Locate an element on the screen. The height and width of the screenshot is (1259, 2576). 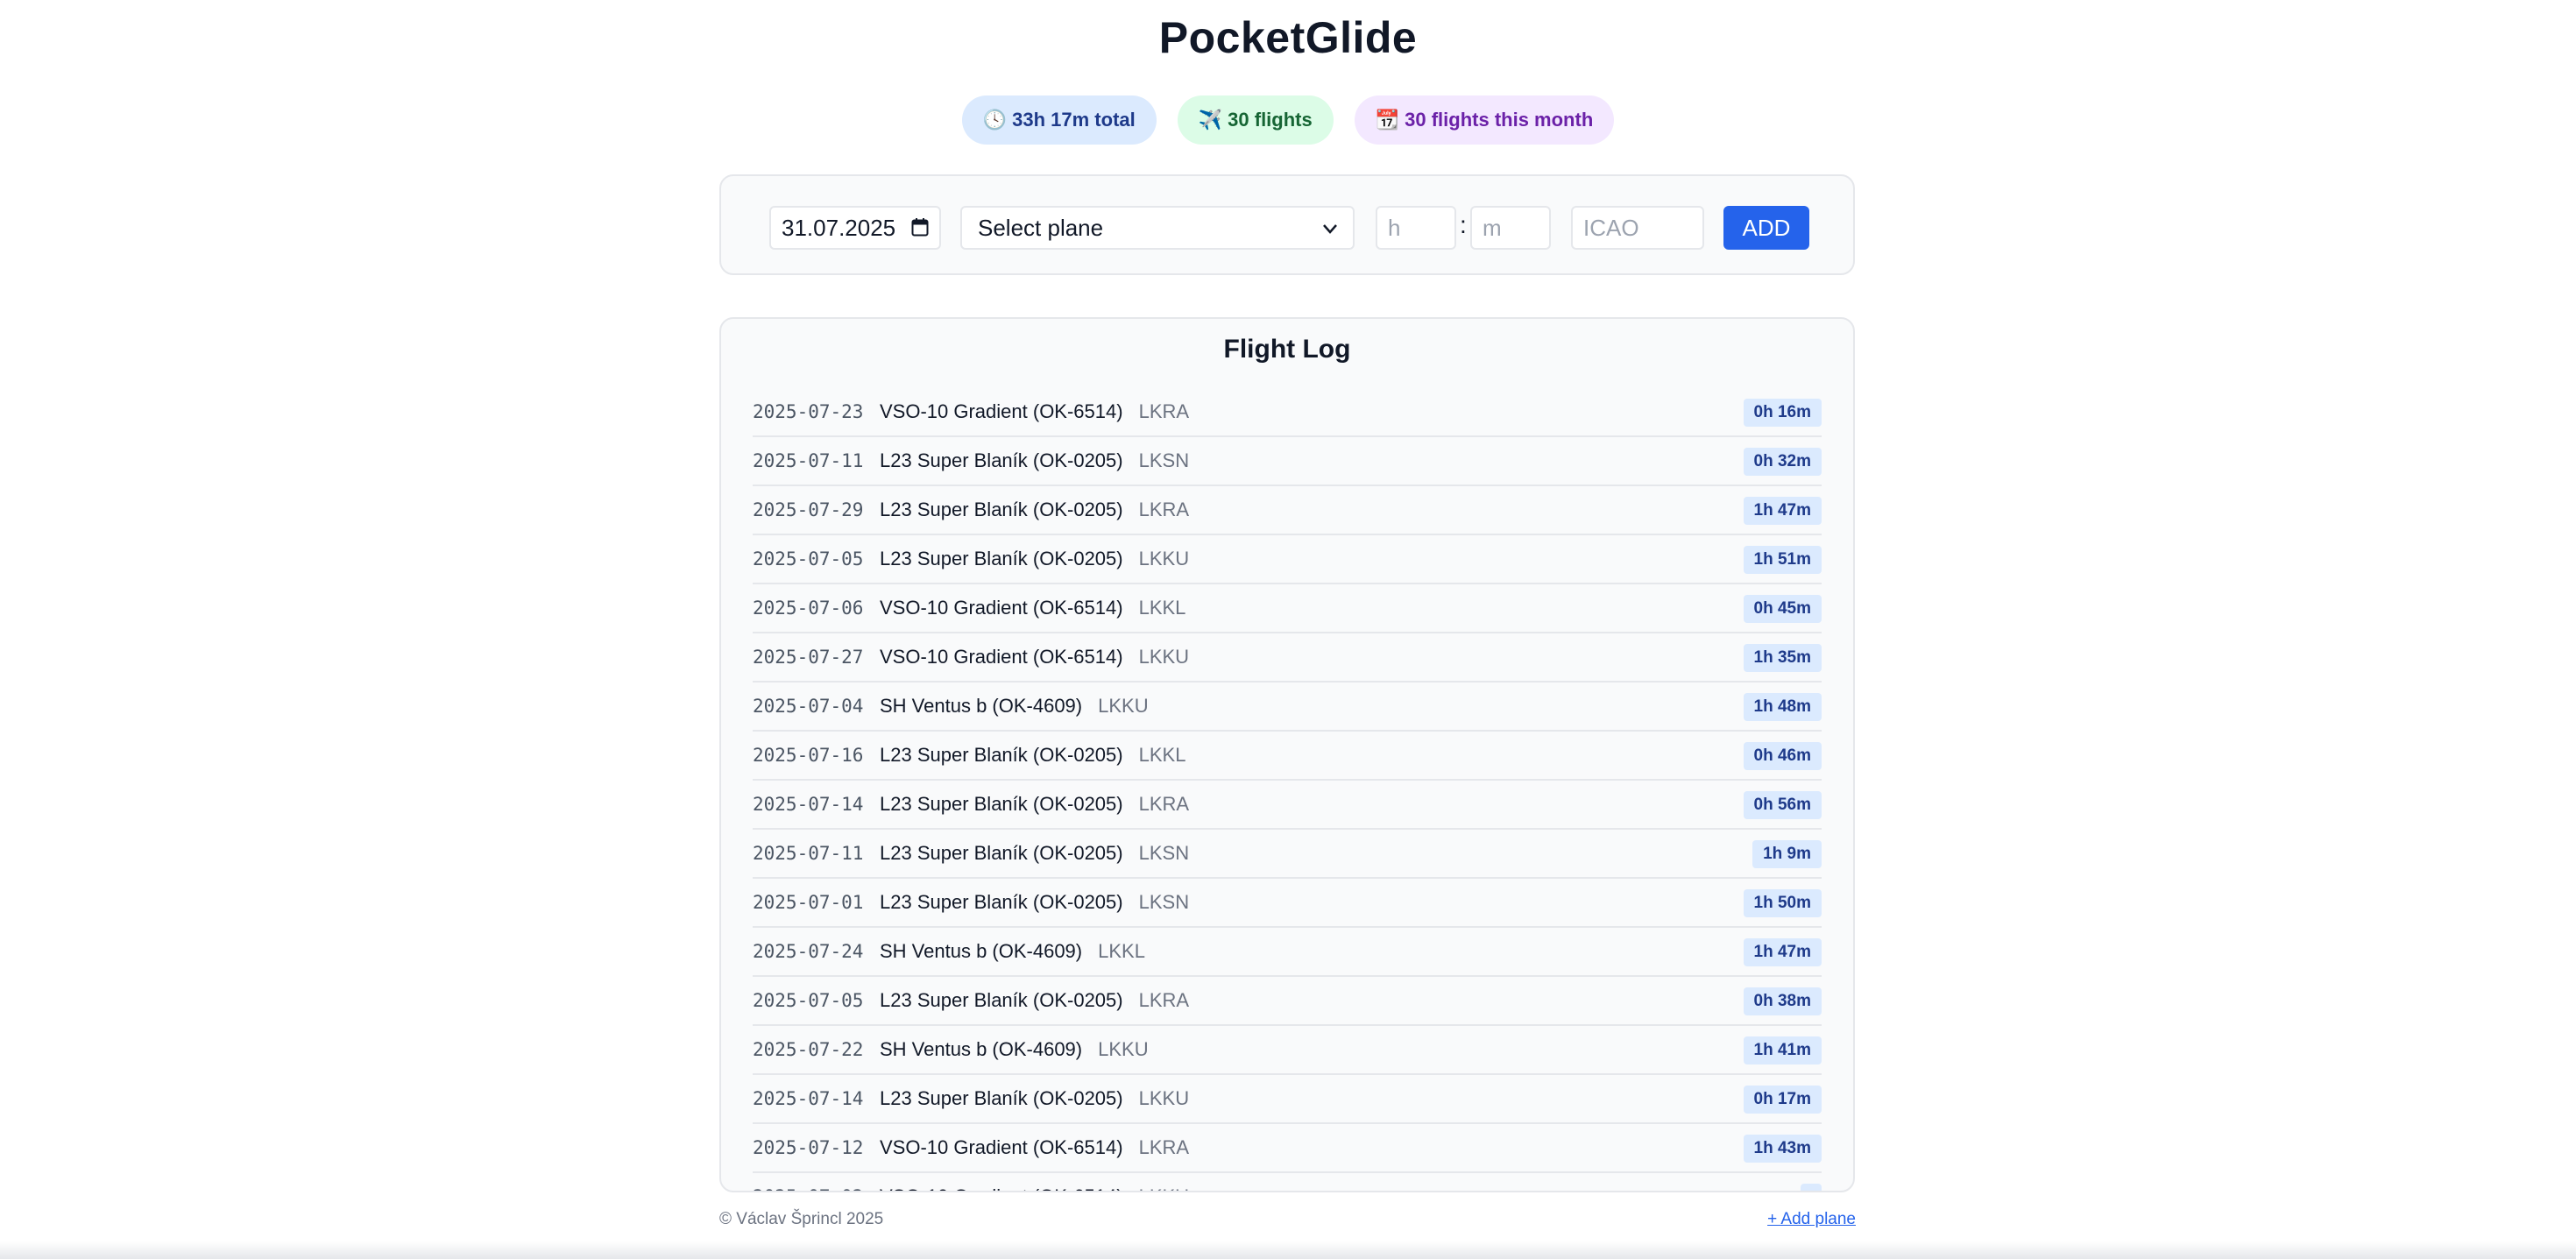
flight-date: 2025-07-12 is located at coordinates (808, 1147).